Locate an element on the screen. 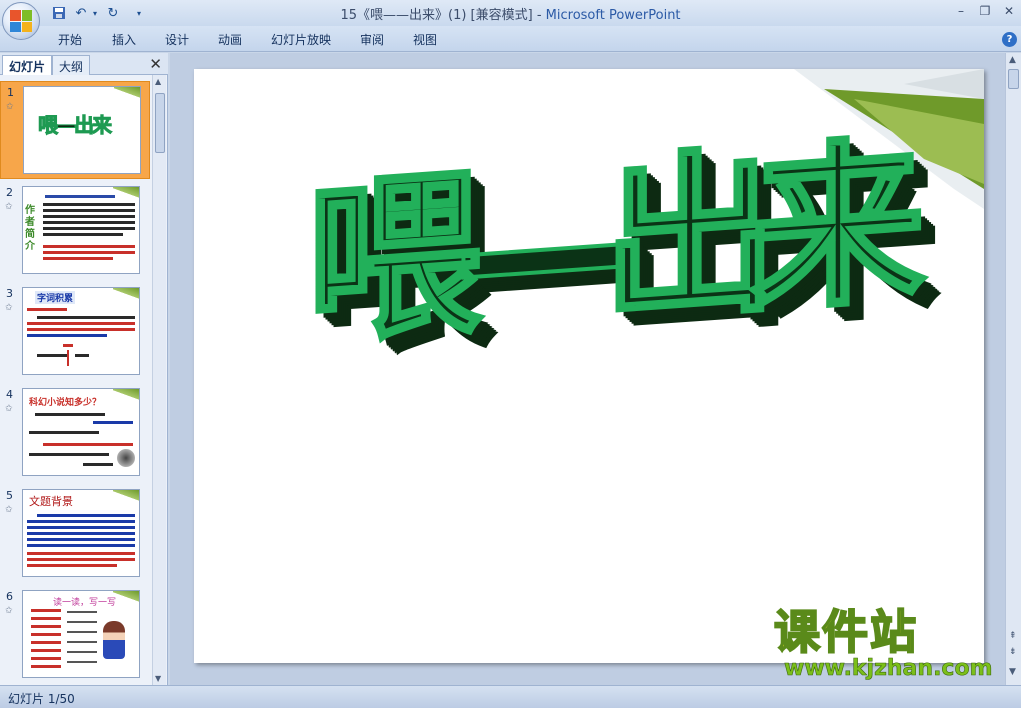  slide-number: 4 is located at coordinates (9, 394).